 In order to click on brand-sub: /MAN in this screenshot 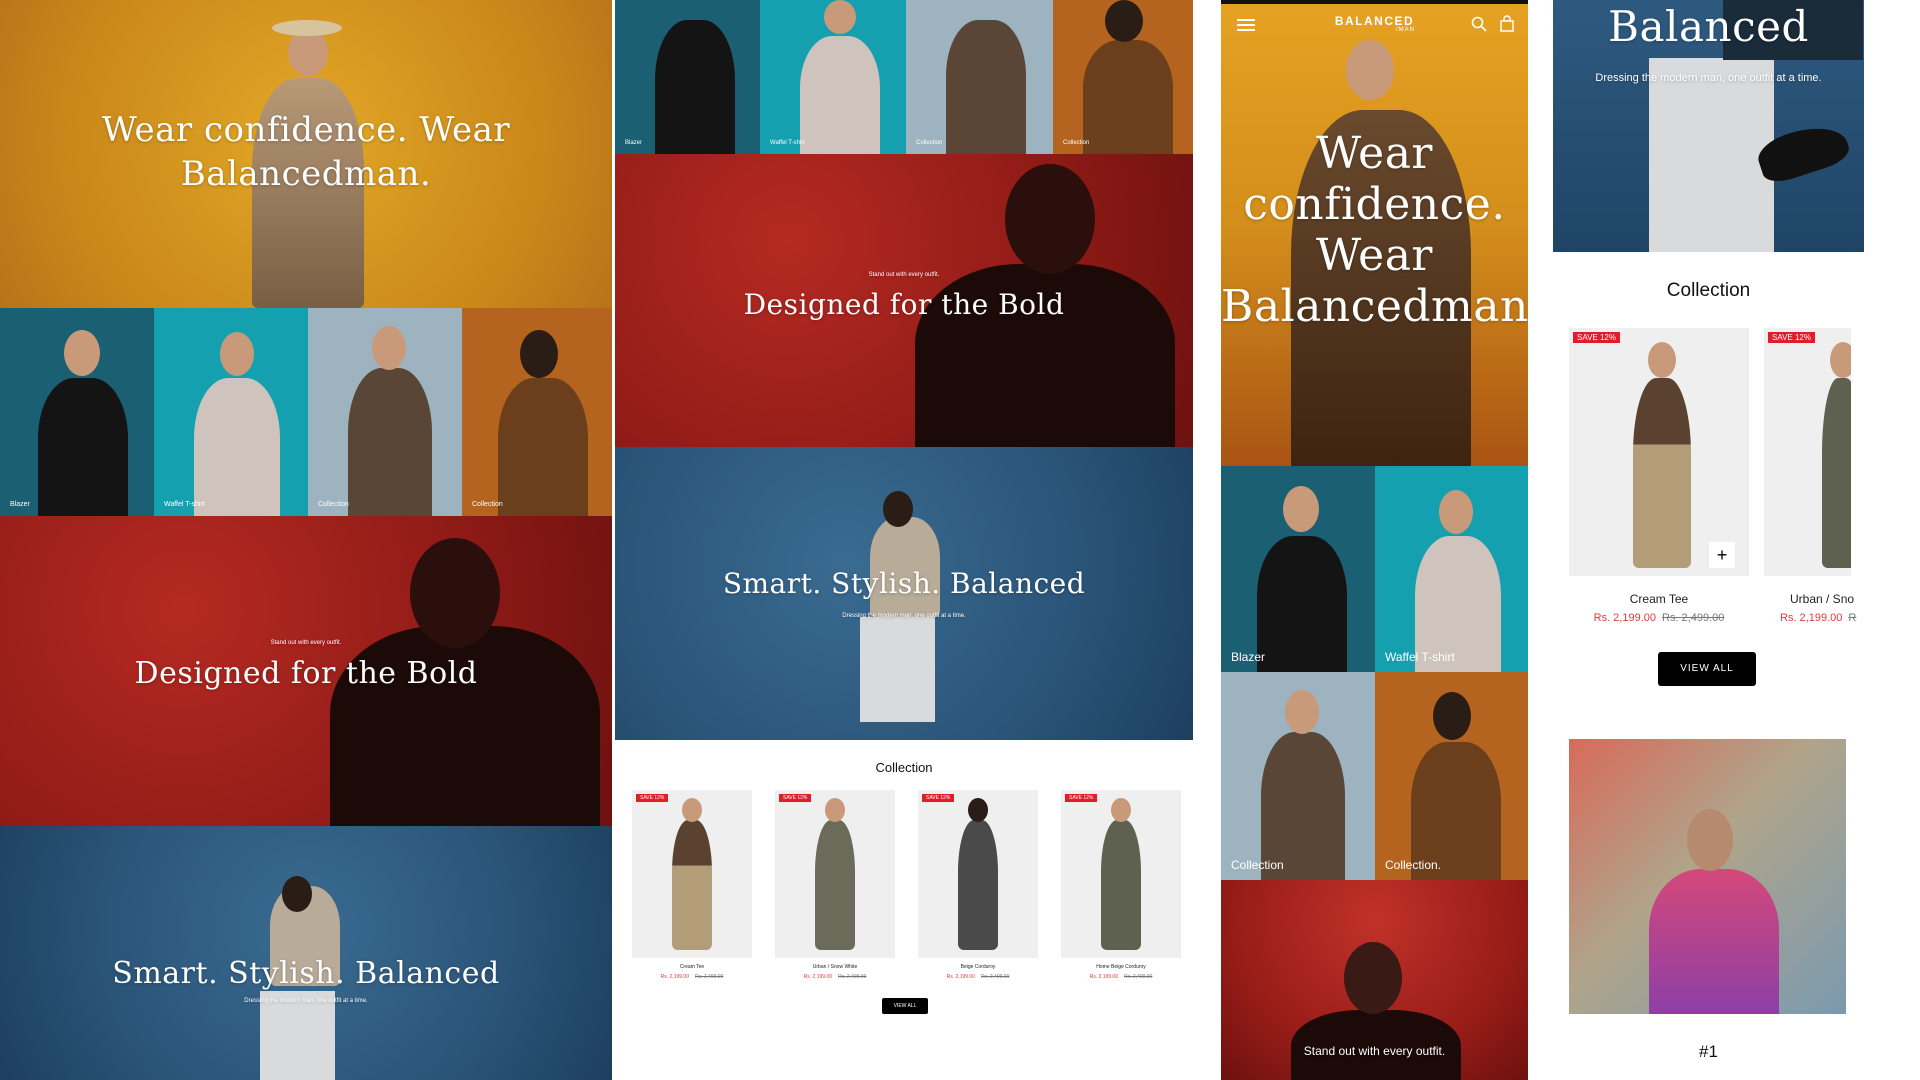, I will do `click(1405, 30)`.